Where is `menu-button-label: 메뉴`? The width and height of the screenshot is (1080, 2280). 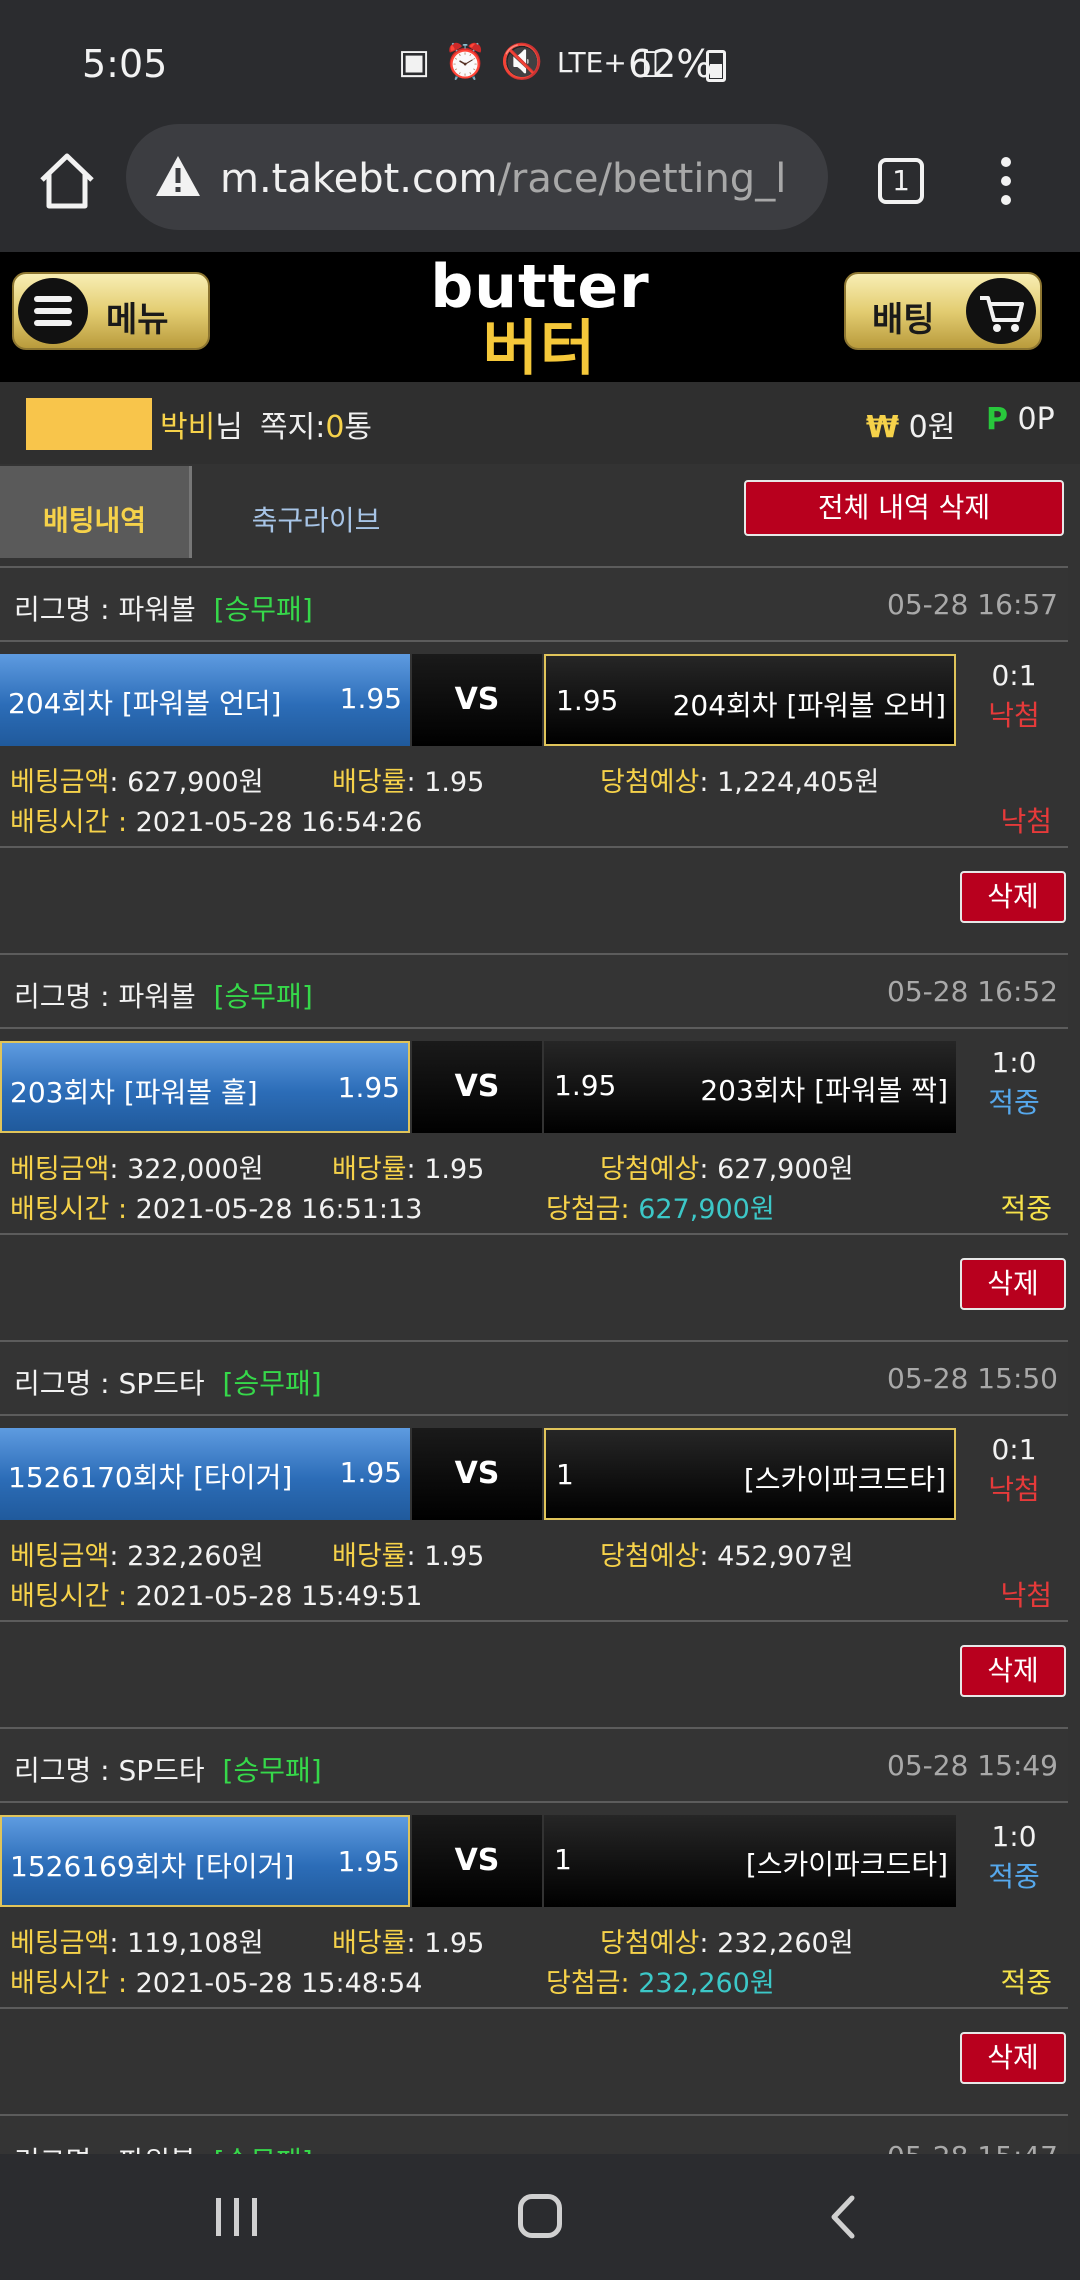 menu-button-label: 메뉴 is located at coordinates (137, 320).